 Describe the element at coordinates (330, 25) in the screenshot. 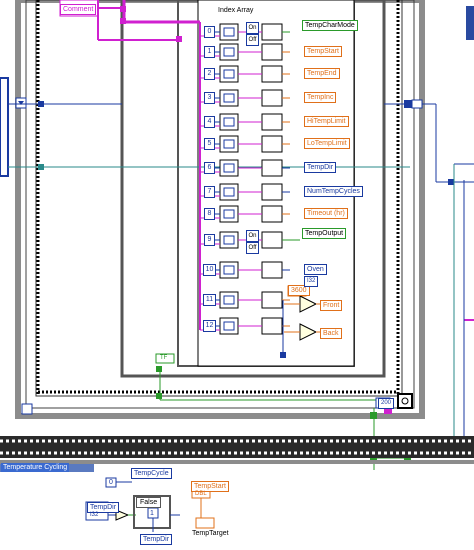

I see `indicator-tempcharmode: TempCharMode` at that location.